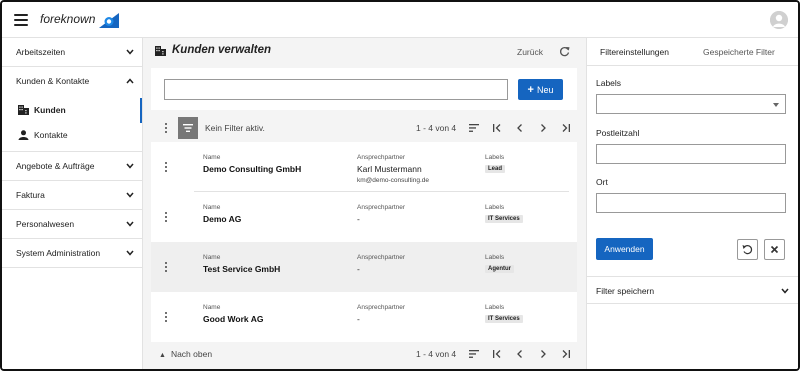  What do you see at coordinates (72, 195) in the screenshot?
I see `sidebar-section-faktura: Faktura` at bounding box center [72, 195].